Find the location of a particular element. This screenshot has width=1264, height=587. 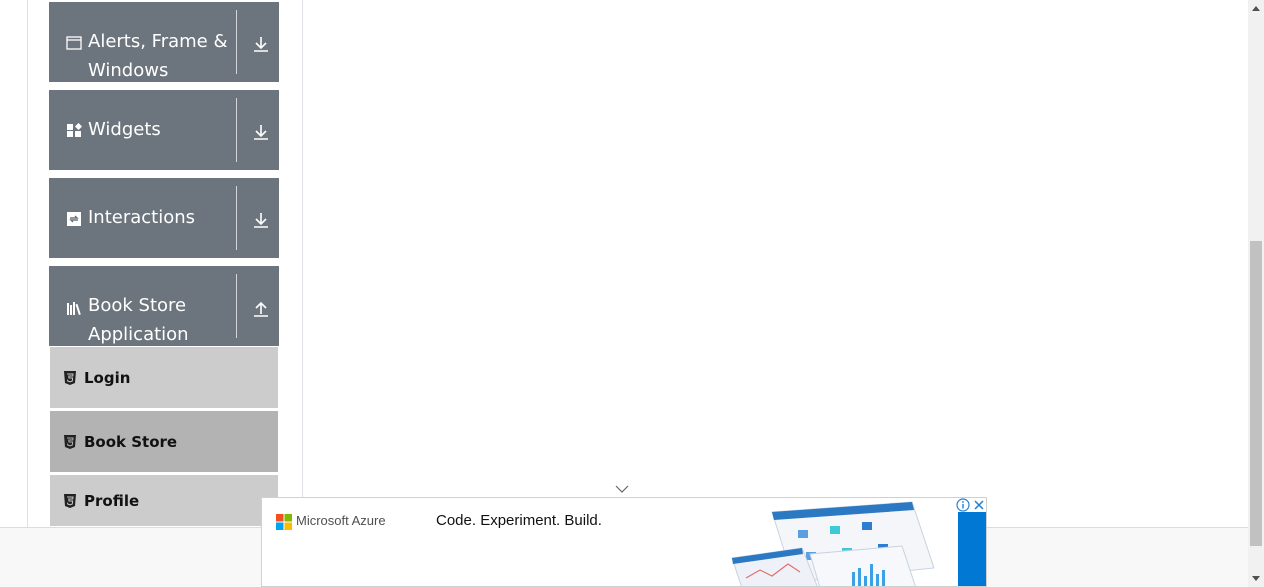

menu-item-label: Login is located at coordinates (107, 377).